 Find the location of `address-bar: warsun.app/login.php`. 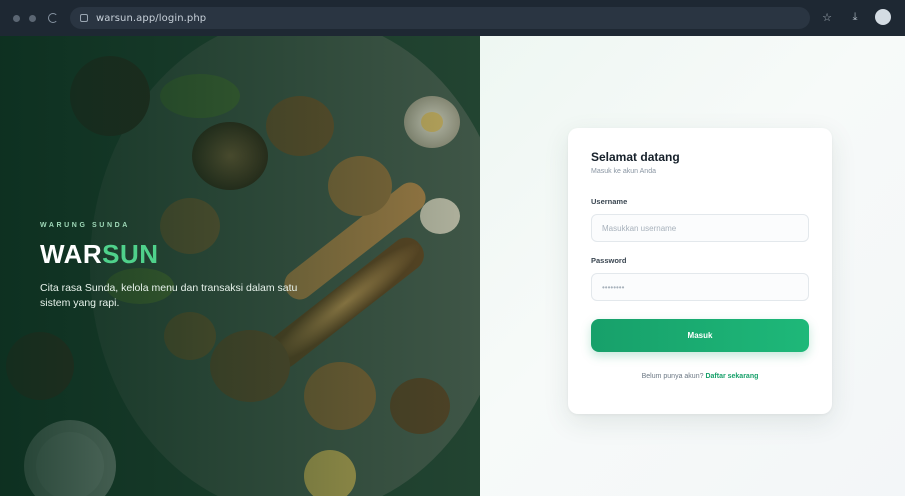

address-bar: warsun.app/login.php is located at coordinates (440, 18).